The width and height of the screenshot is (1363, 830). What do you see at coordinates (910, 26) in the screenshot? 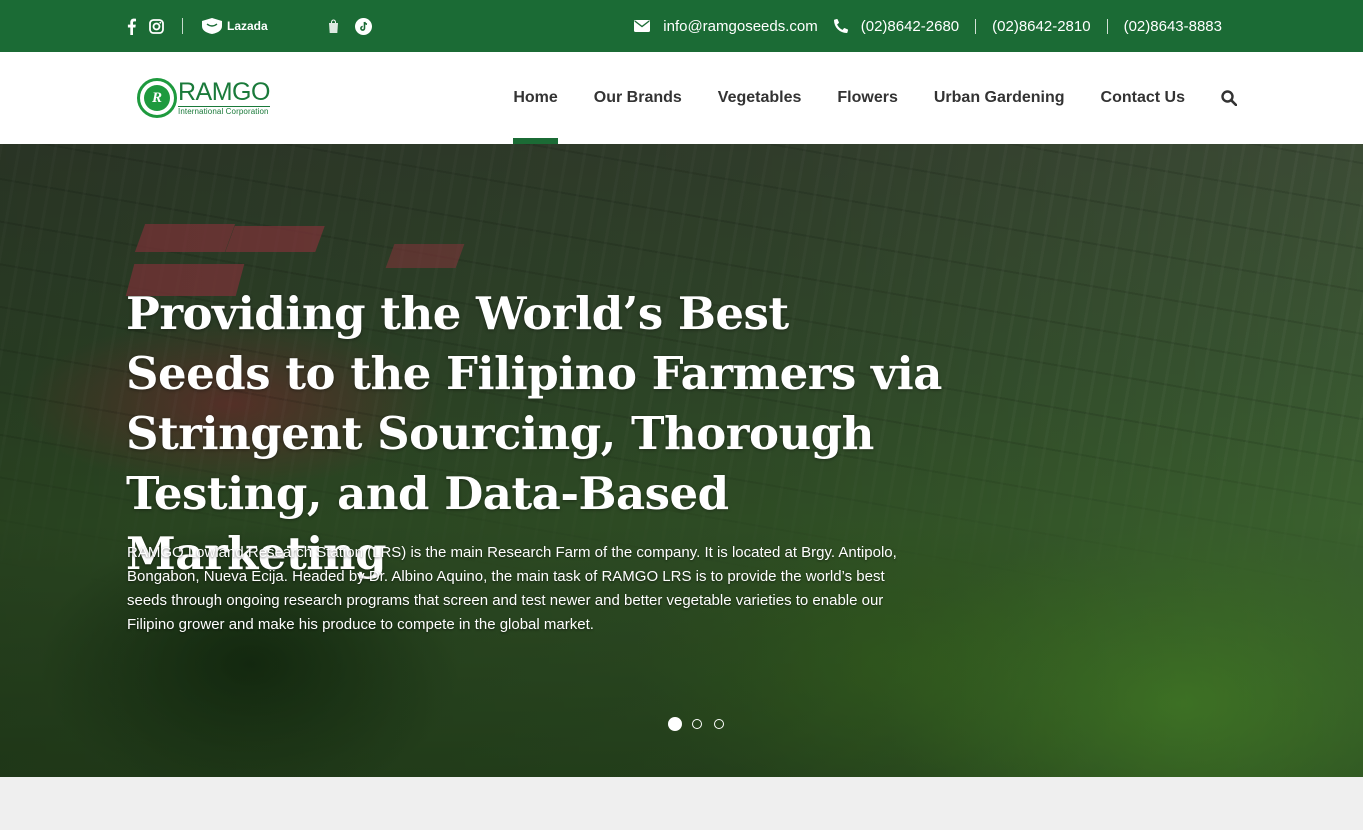
I see `phone-text-1: (02)8642-2680` at bounding box center [910, 26].